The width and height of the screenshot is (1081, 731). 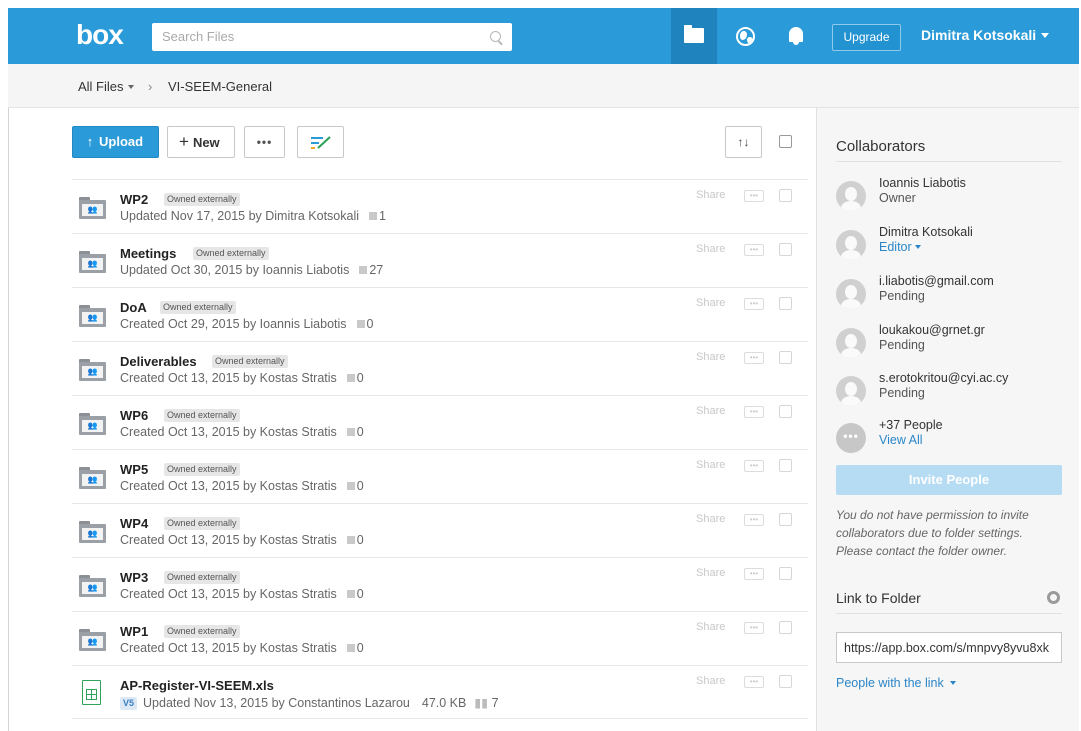 I want to click on view-all-link: View All, so click(x=901, y=440).